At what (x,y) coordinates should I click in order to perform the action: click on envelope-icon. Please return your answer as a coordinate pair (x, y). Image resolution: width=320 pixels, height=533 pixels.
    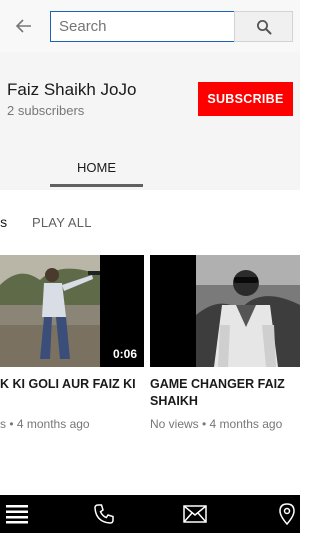
    Looking at the image, I should click on (195, 514).